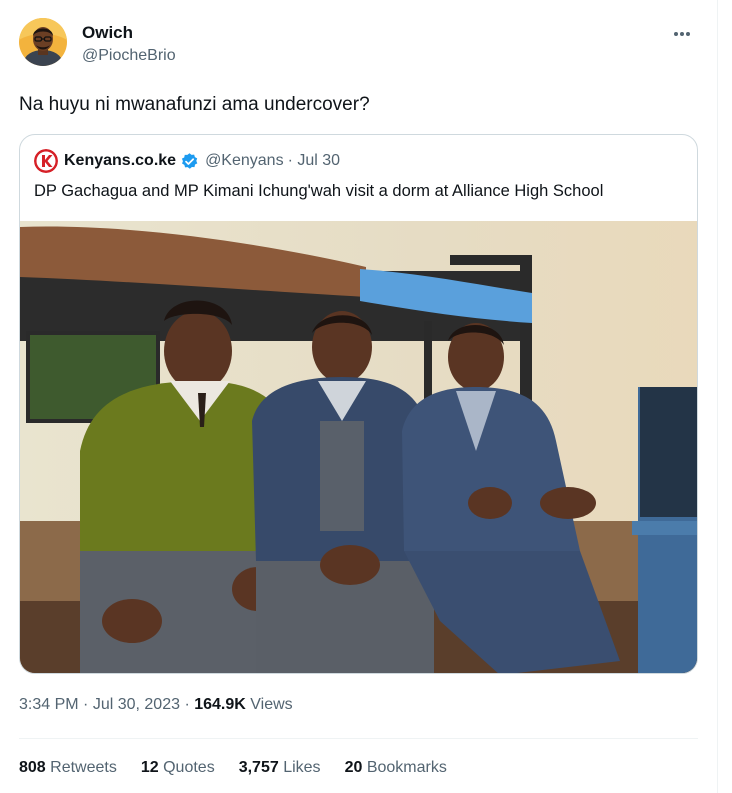 The image size is (732, 793). What do you see at coordinates (49, 704) in the screenshot?
I see `tweet-time: 3:34 PM` at bounding box center [49, 704].